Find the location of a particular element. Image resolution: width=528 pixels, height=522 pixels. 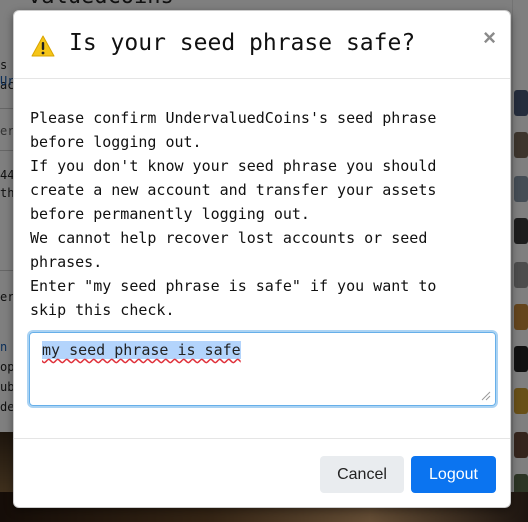

cancel-button: Cancel is located at coordinates (362, 474).